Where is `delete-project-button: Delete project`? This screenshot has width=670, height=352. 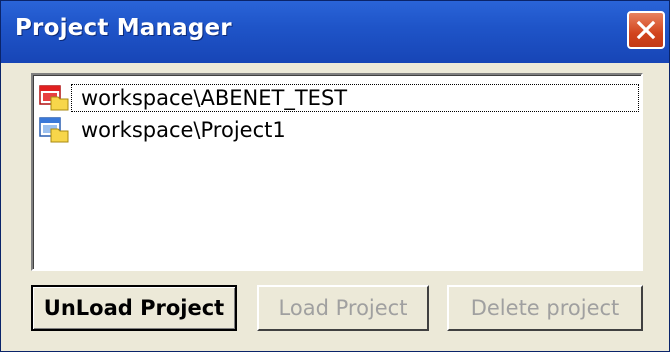
delete-project-button: Delete project is located at coordinates (545, 308).